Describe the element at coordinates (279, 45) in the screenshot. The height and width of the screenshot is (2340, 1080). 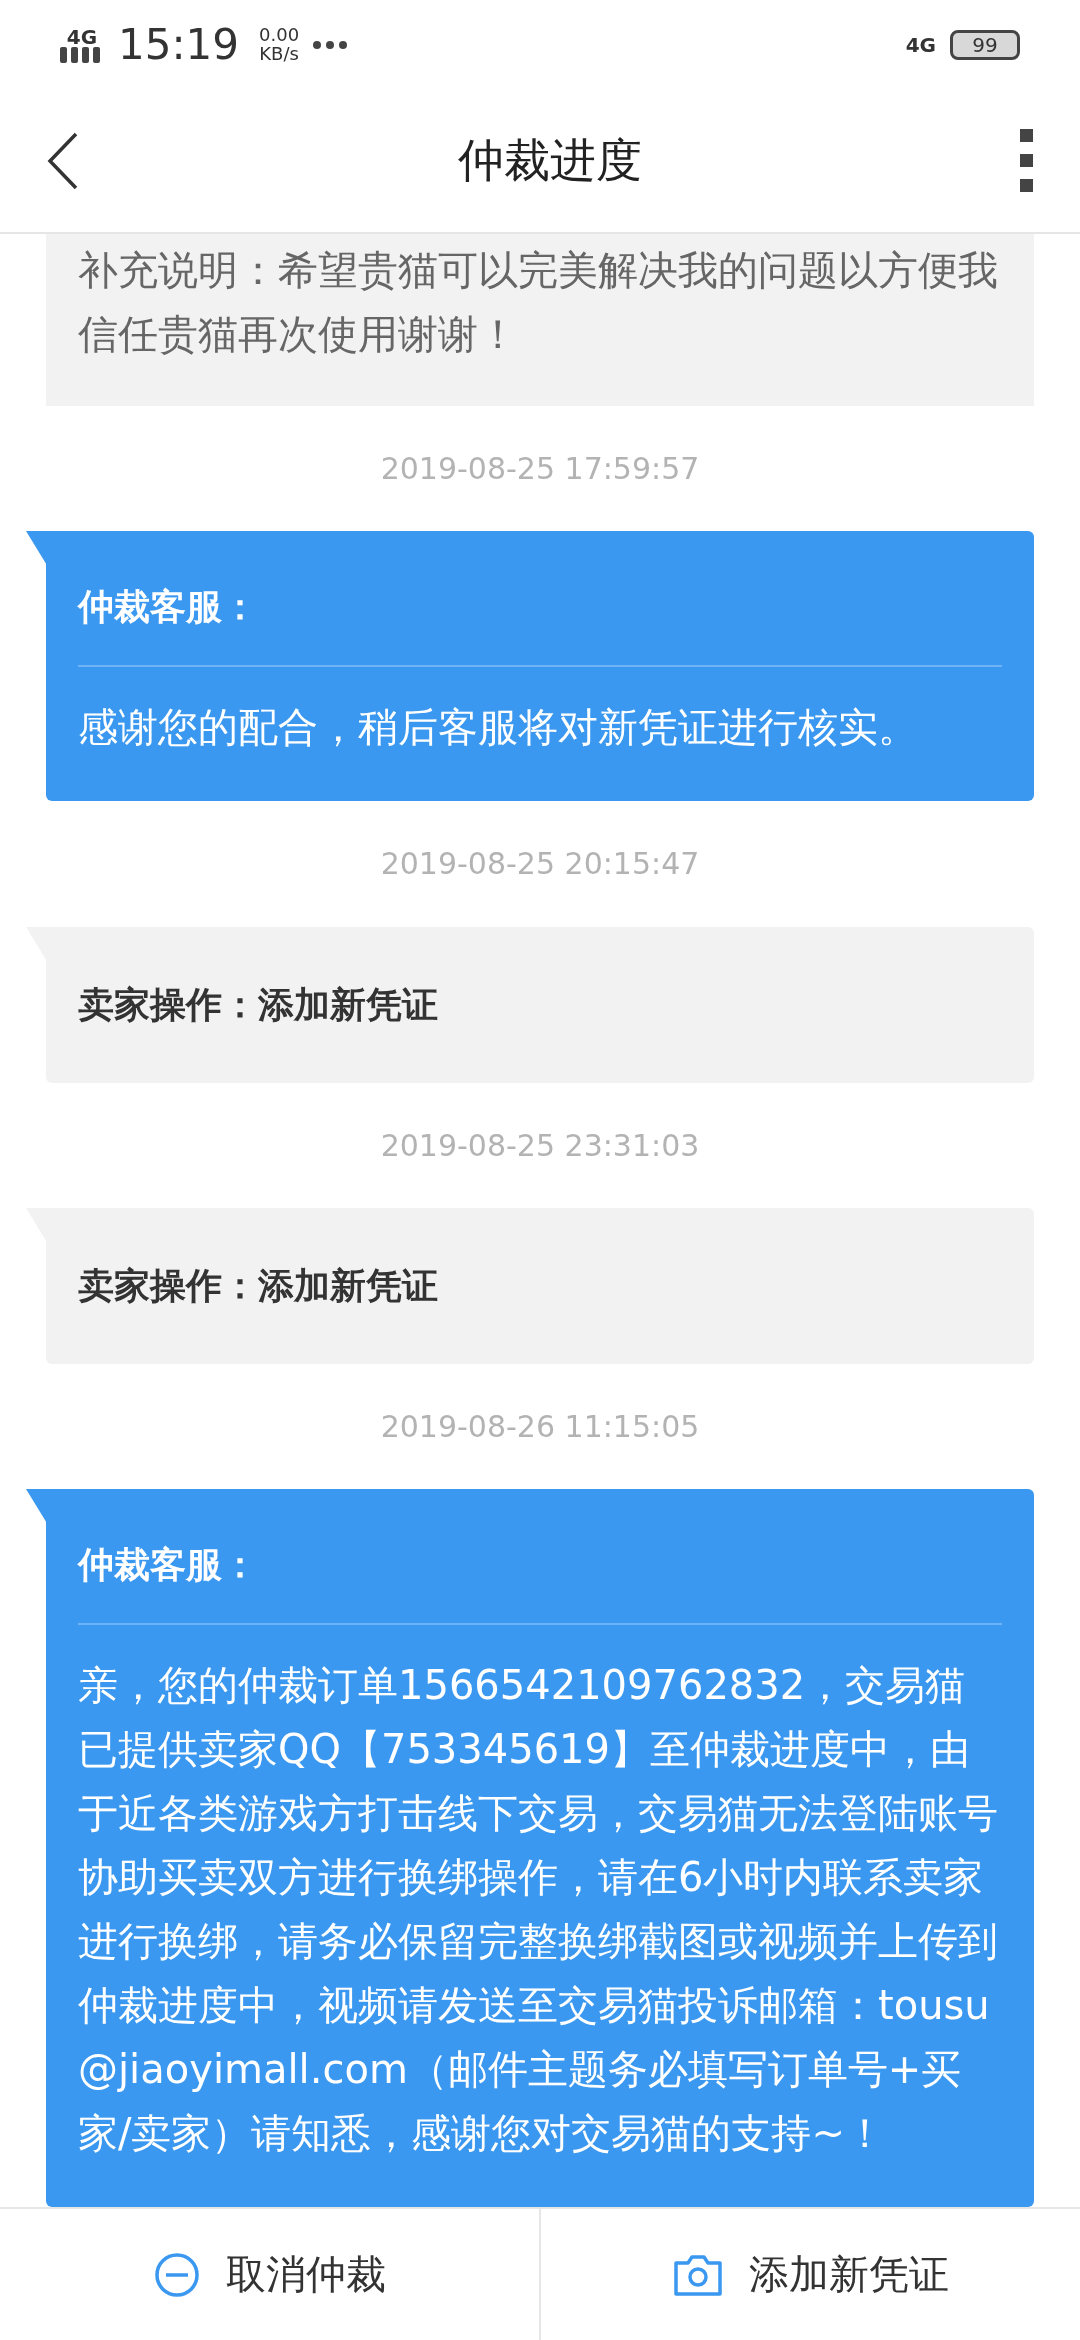
I see `network-speed: 0.00 KB/s` at that location.